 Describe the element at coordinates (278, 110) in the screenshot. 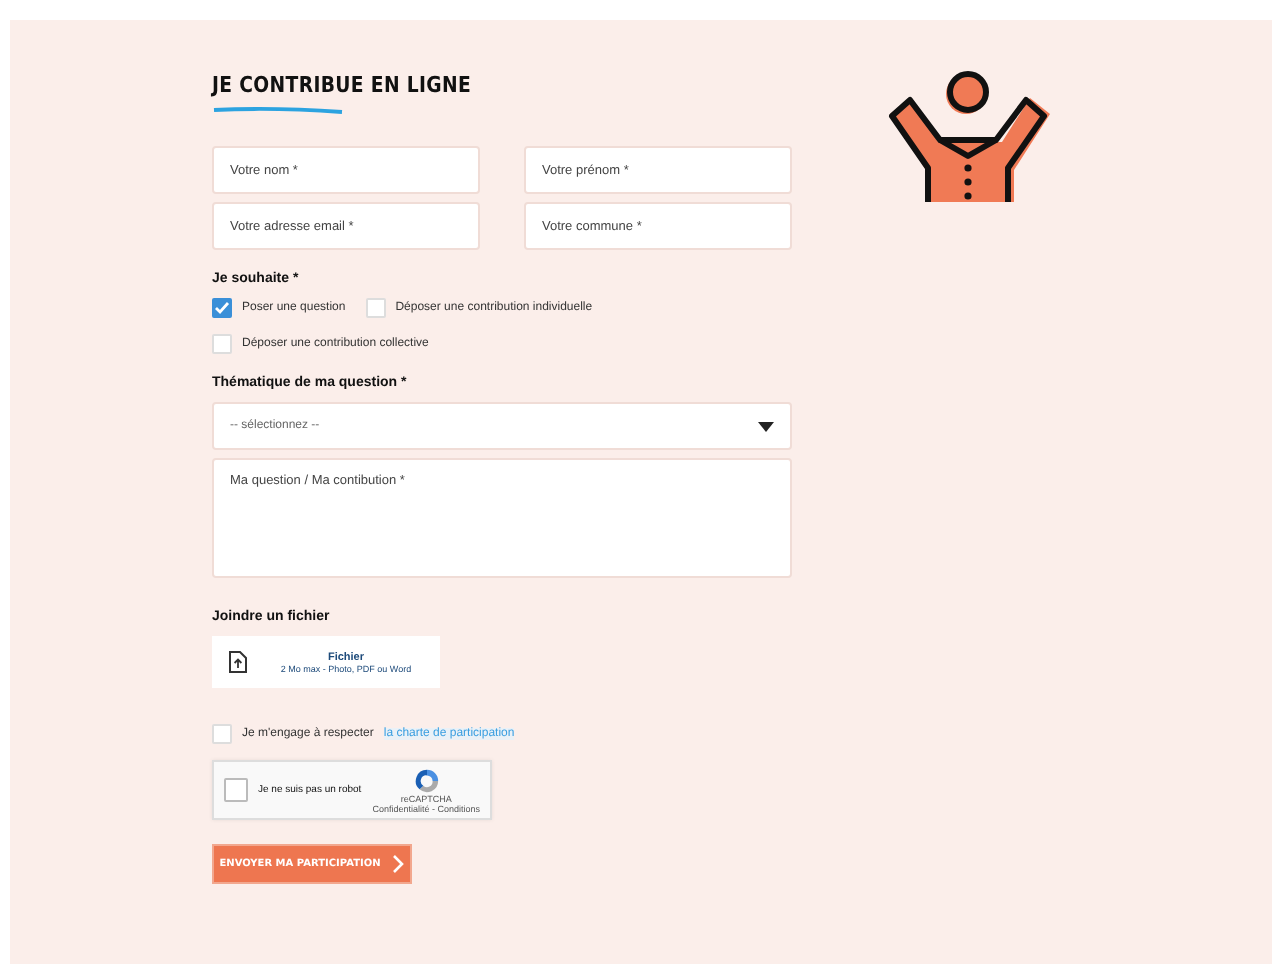

I see `brush-underline` at that location.